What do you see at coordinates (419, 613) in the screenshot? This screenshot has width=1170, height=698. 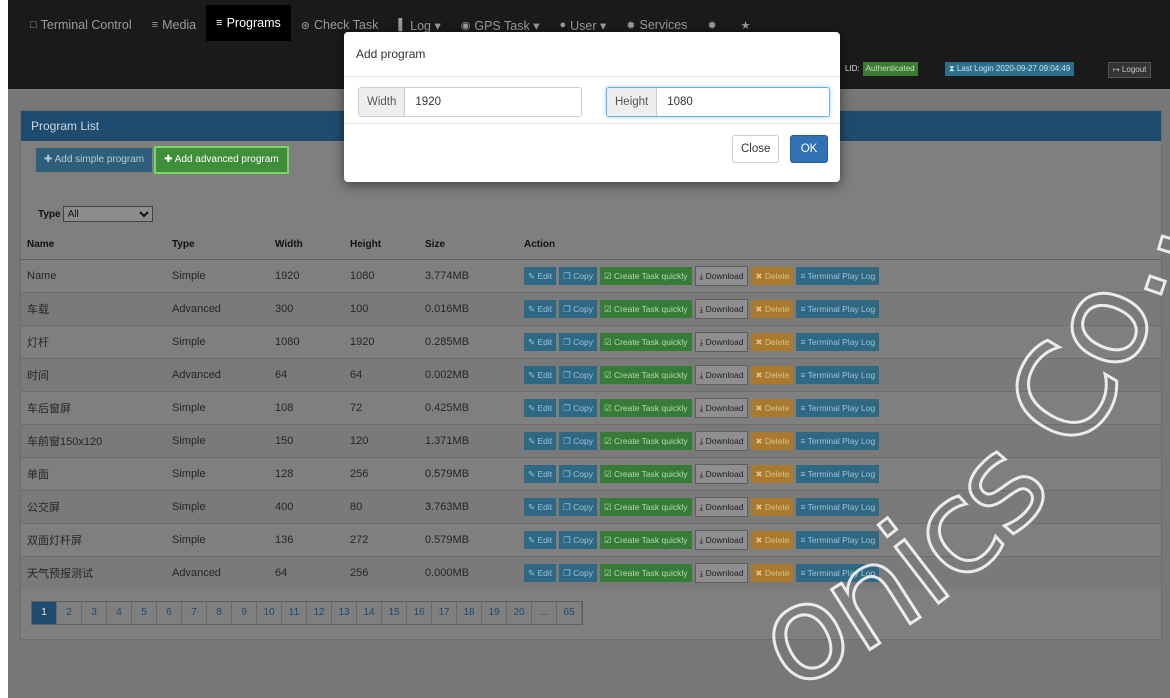 I see `page-link: 16` at bounding box center [419, 613].